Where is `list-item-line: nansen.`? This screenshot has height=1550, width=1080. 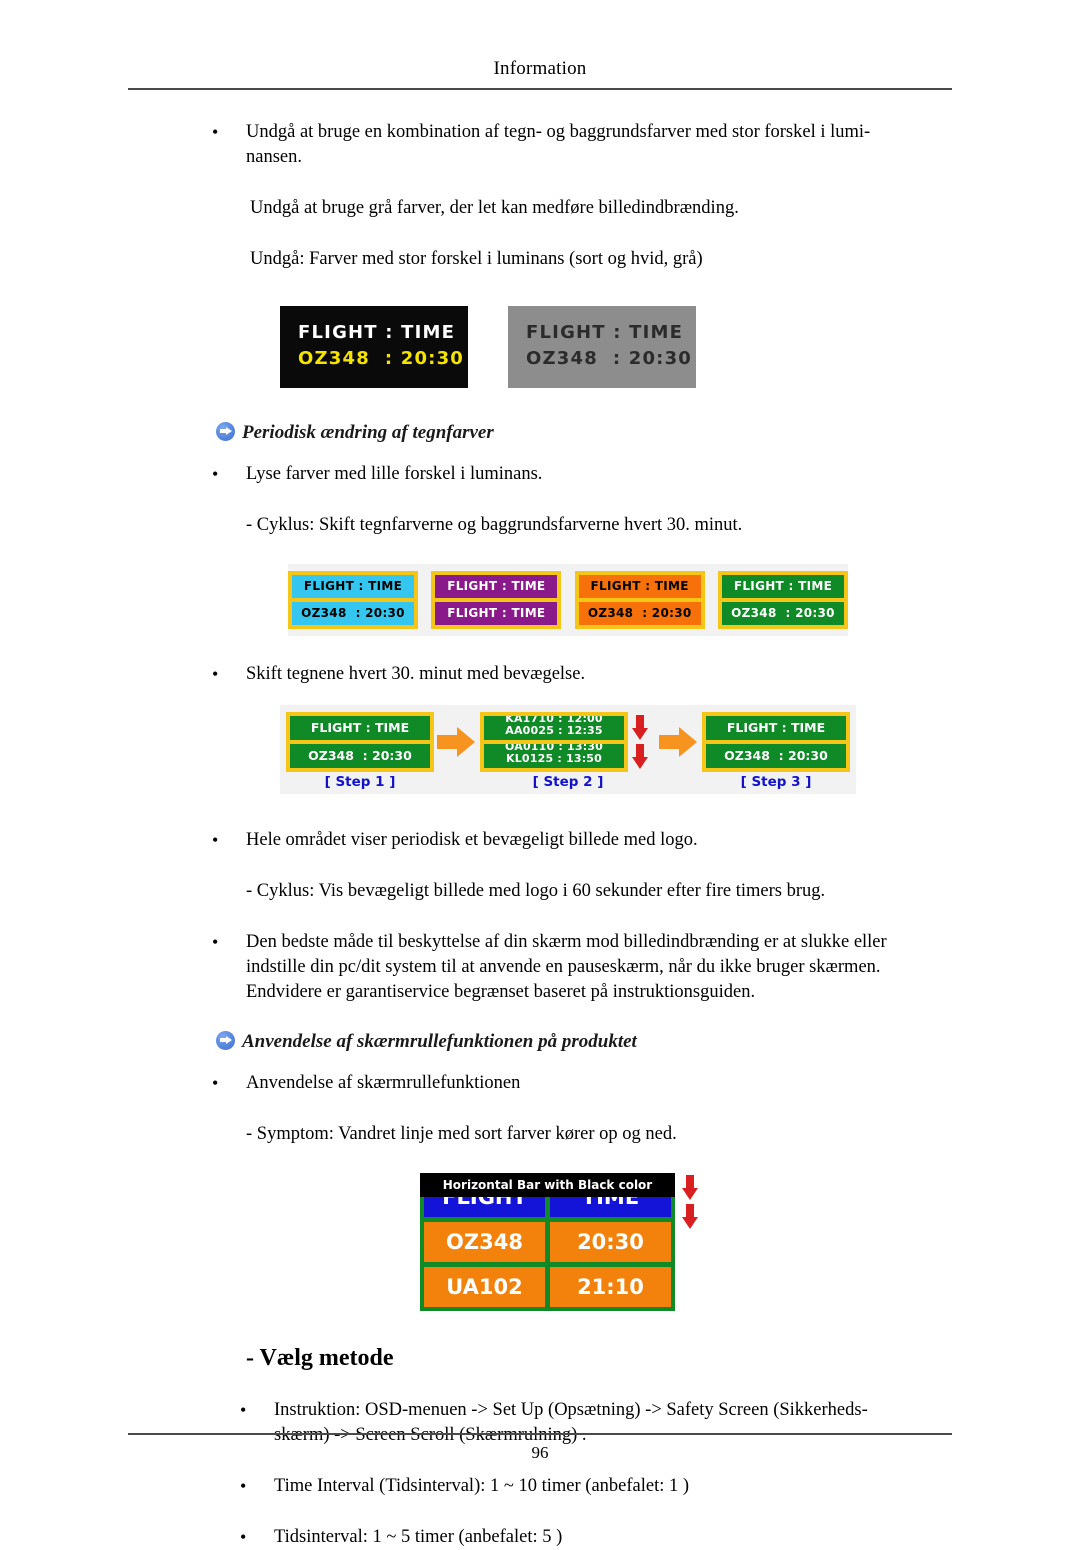
list-item-line: nansen. is located at coordinates (274, 157).